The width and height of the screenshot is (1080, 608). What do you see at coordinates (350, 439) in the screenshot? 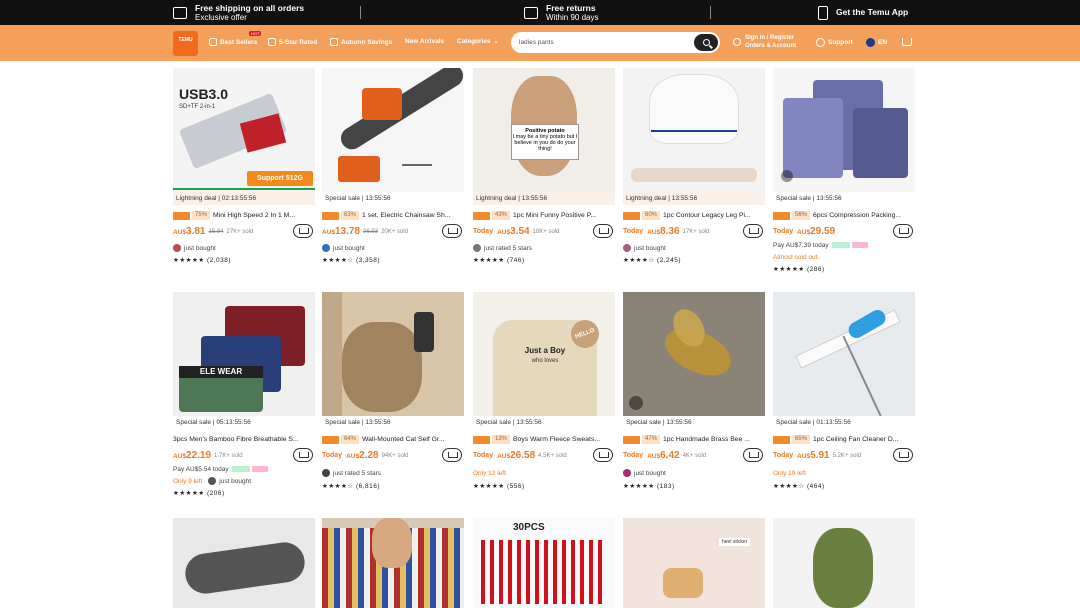
I see `discount-badge: 64%` at bounding box center [350, 439].